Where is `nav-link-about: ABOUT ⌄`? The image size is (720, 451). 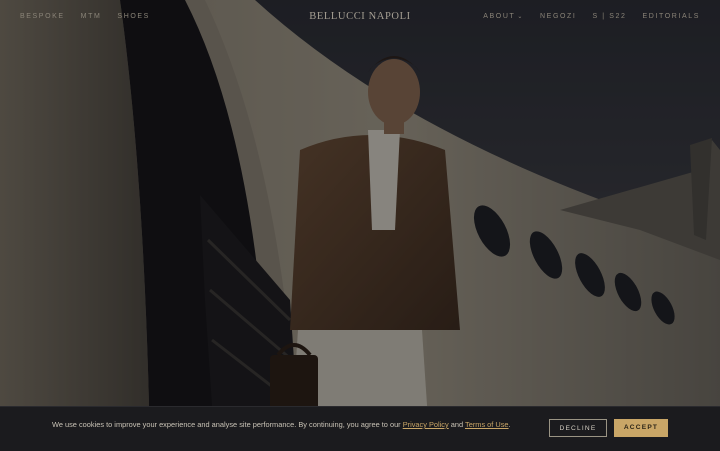
nav-link-about: ABOUT ⌄ is located at coordinates (503, 16).